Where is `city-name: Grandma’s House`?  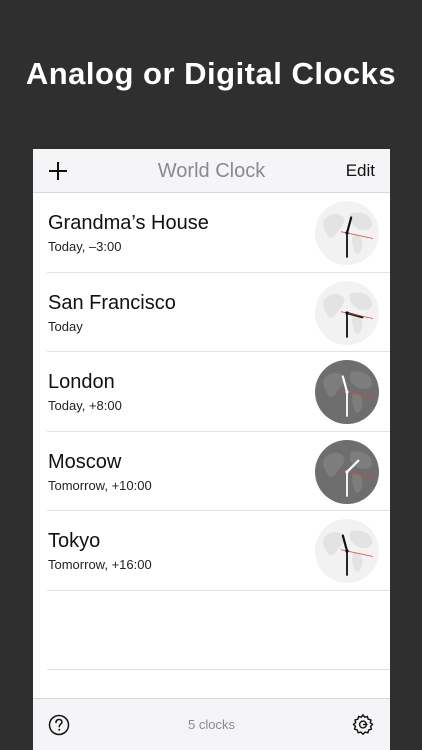 city-name: Grandma’s House is located at coordinates (128, 223).